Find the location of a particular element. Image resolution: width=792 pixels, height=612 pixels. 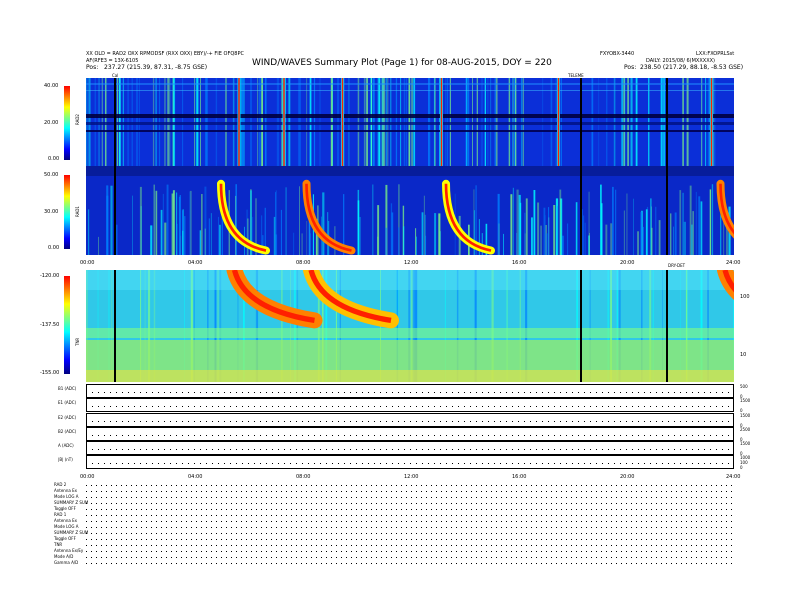

rad2-spectrogram is located at coordinates (410, 122).